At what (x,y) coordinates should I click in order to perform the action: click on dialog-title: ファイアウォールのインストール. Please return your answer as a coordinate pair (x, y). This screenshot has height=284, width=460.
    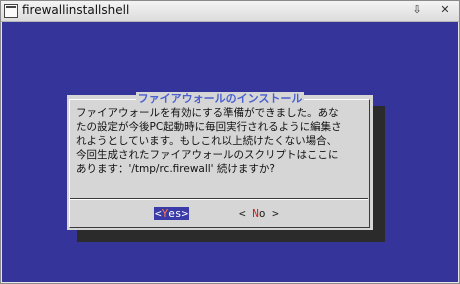
    Looking at the image, I should click on (220, 98).